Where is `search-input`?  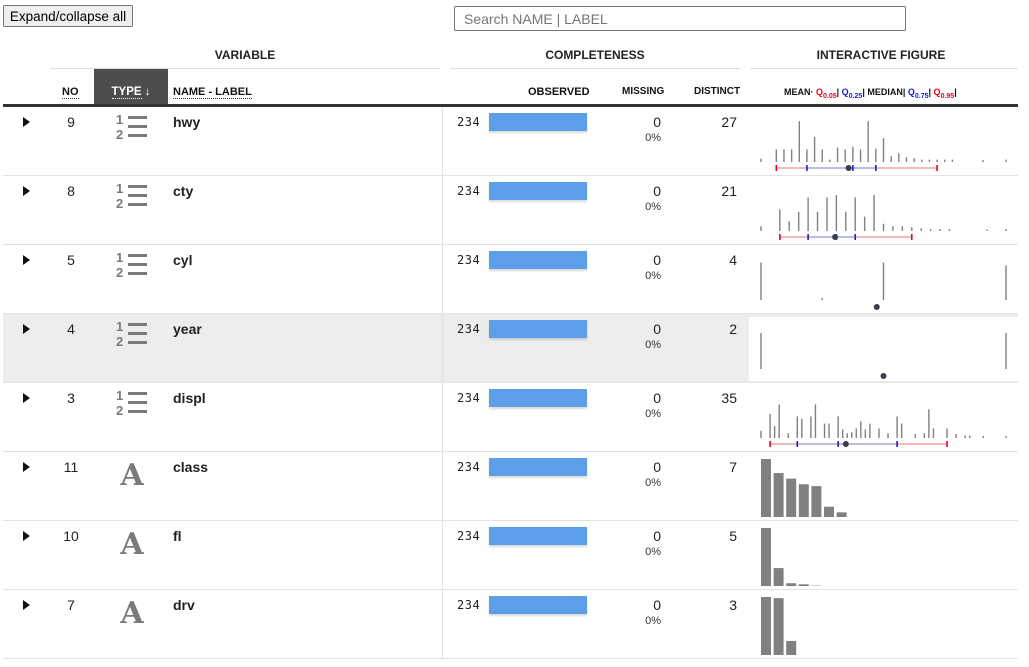
search-input is located at coordinates (680, 18).